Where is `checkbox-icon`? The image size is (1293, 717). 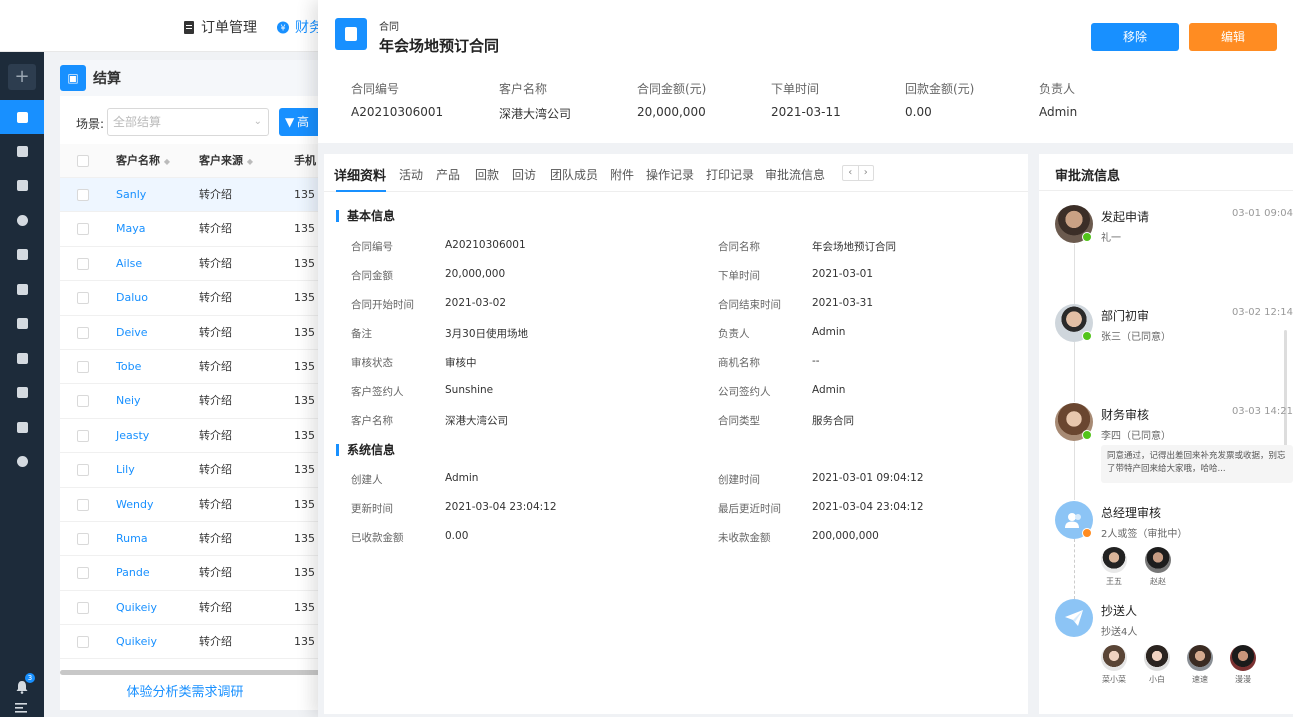
checkbox-icon is located at coordinates (22, 323).